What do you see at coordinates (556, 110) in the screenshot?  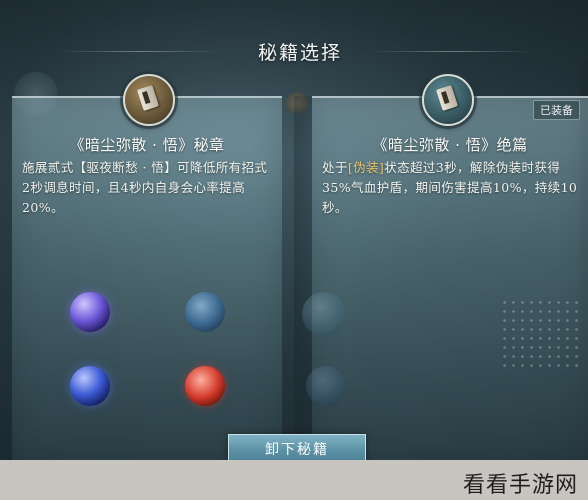 I see `equipped-badge: 已装备` at bounding box center [556, 110].